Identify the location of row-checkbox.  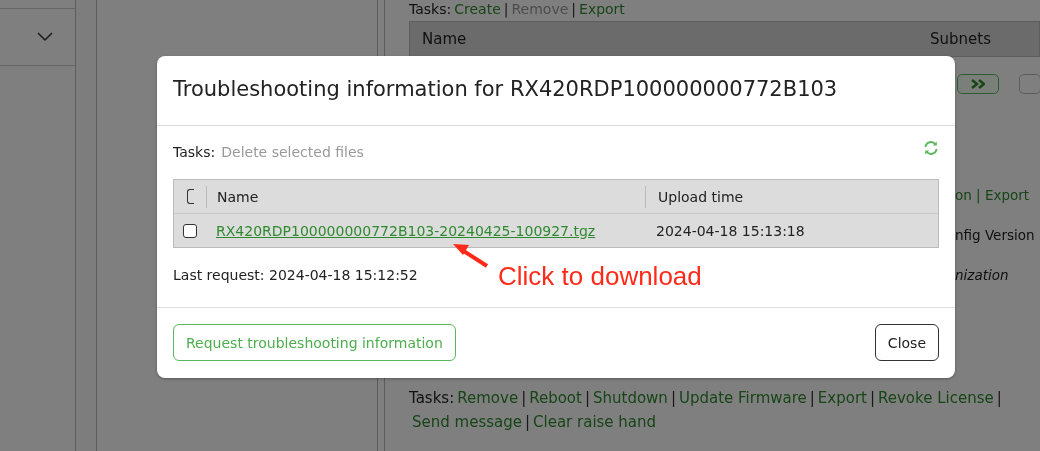
(190, 230).